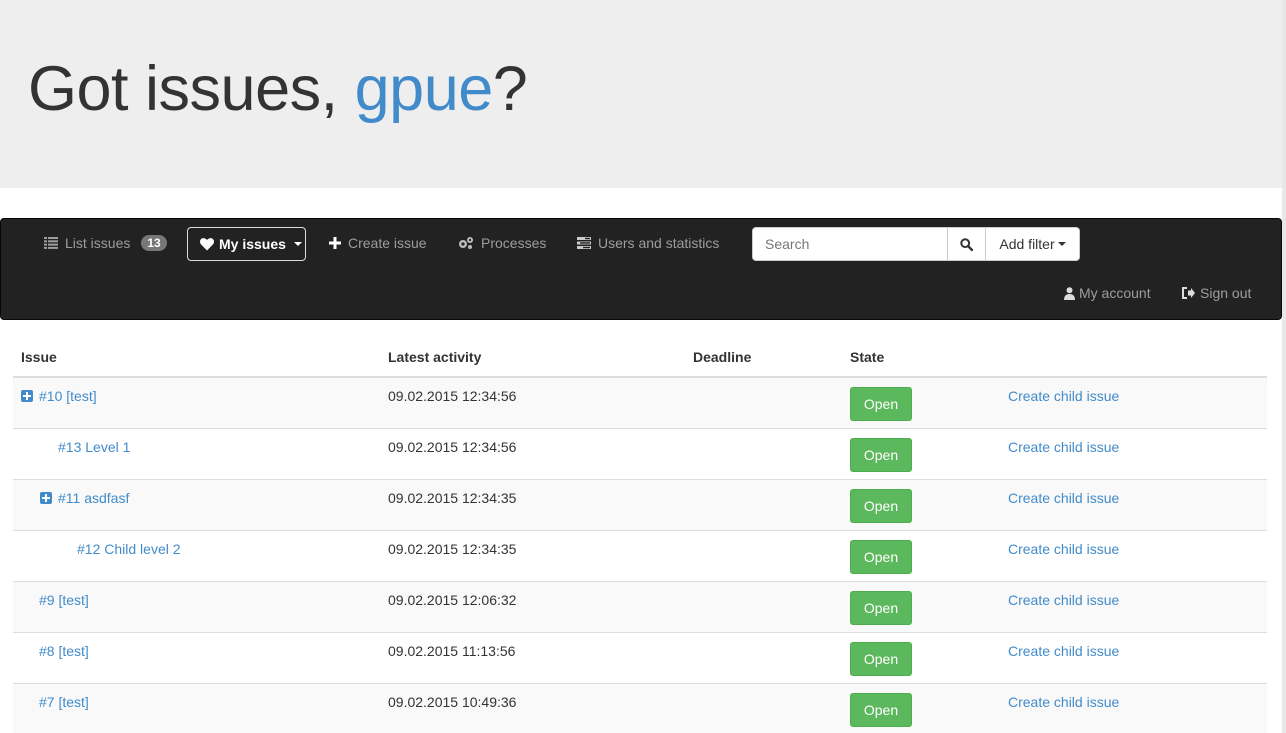 The height and width of the screenshot is (733, 1286). I want to click on nav-sign-out: Sign out, so click(1216, 293).